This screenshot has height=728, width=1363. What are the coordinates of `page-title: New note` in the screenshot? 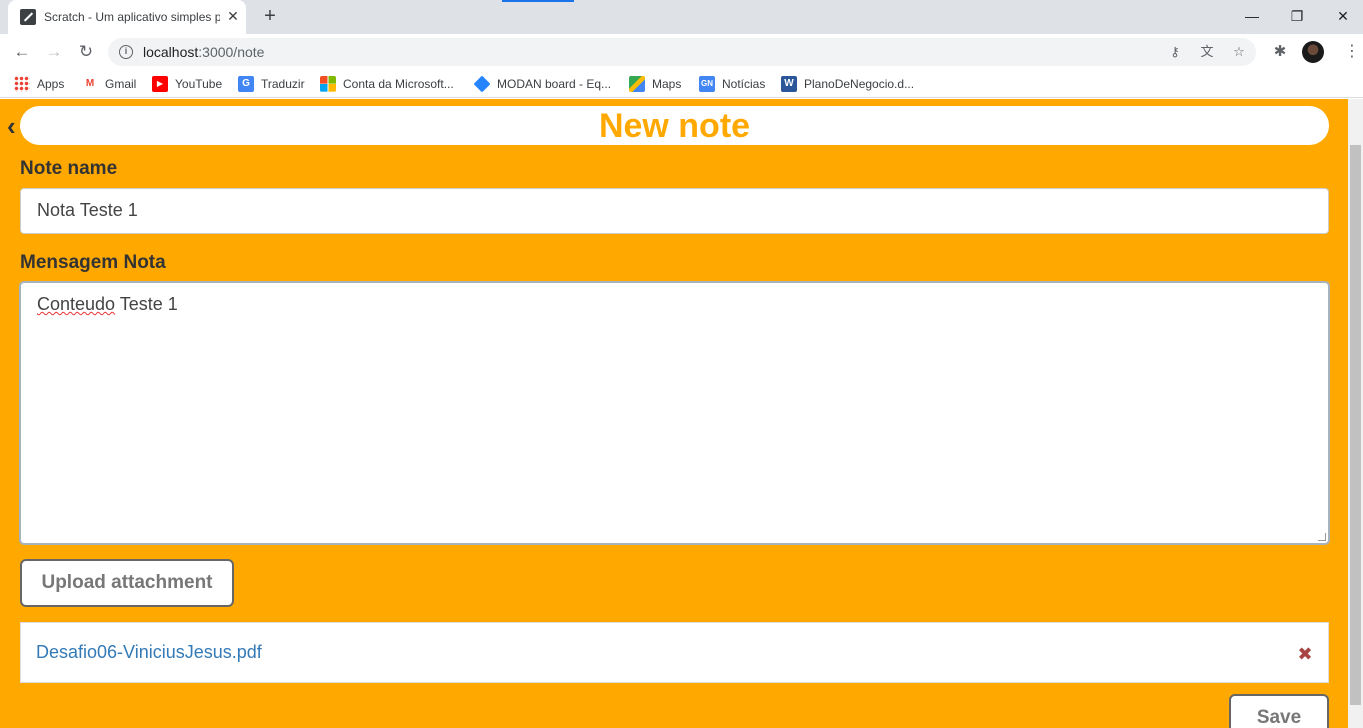 It's located at (674, 126).